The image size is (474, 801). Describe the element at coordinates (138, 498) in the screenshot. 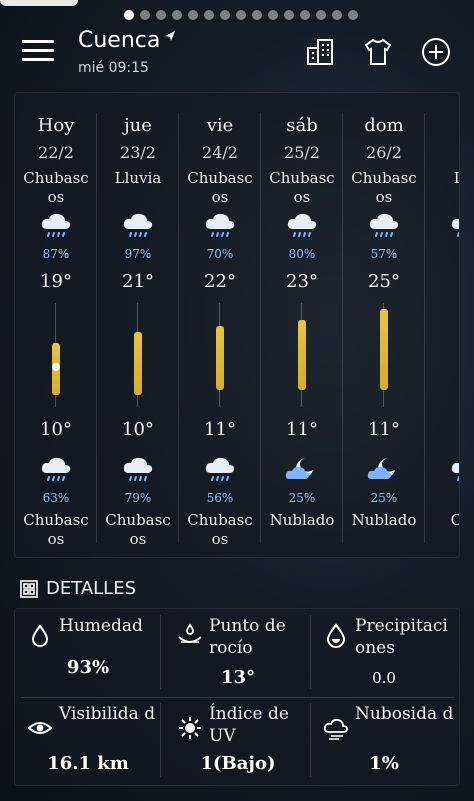

I see `night-precip-chance: 79%` at that location.